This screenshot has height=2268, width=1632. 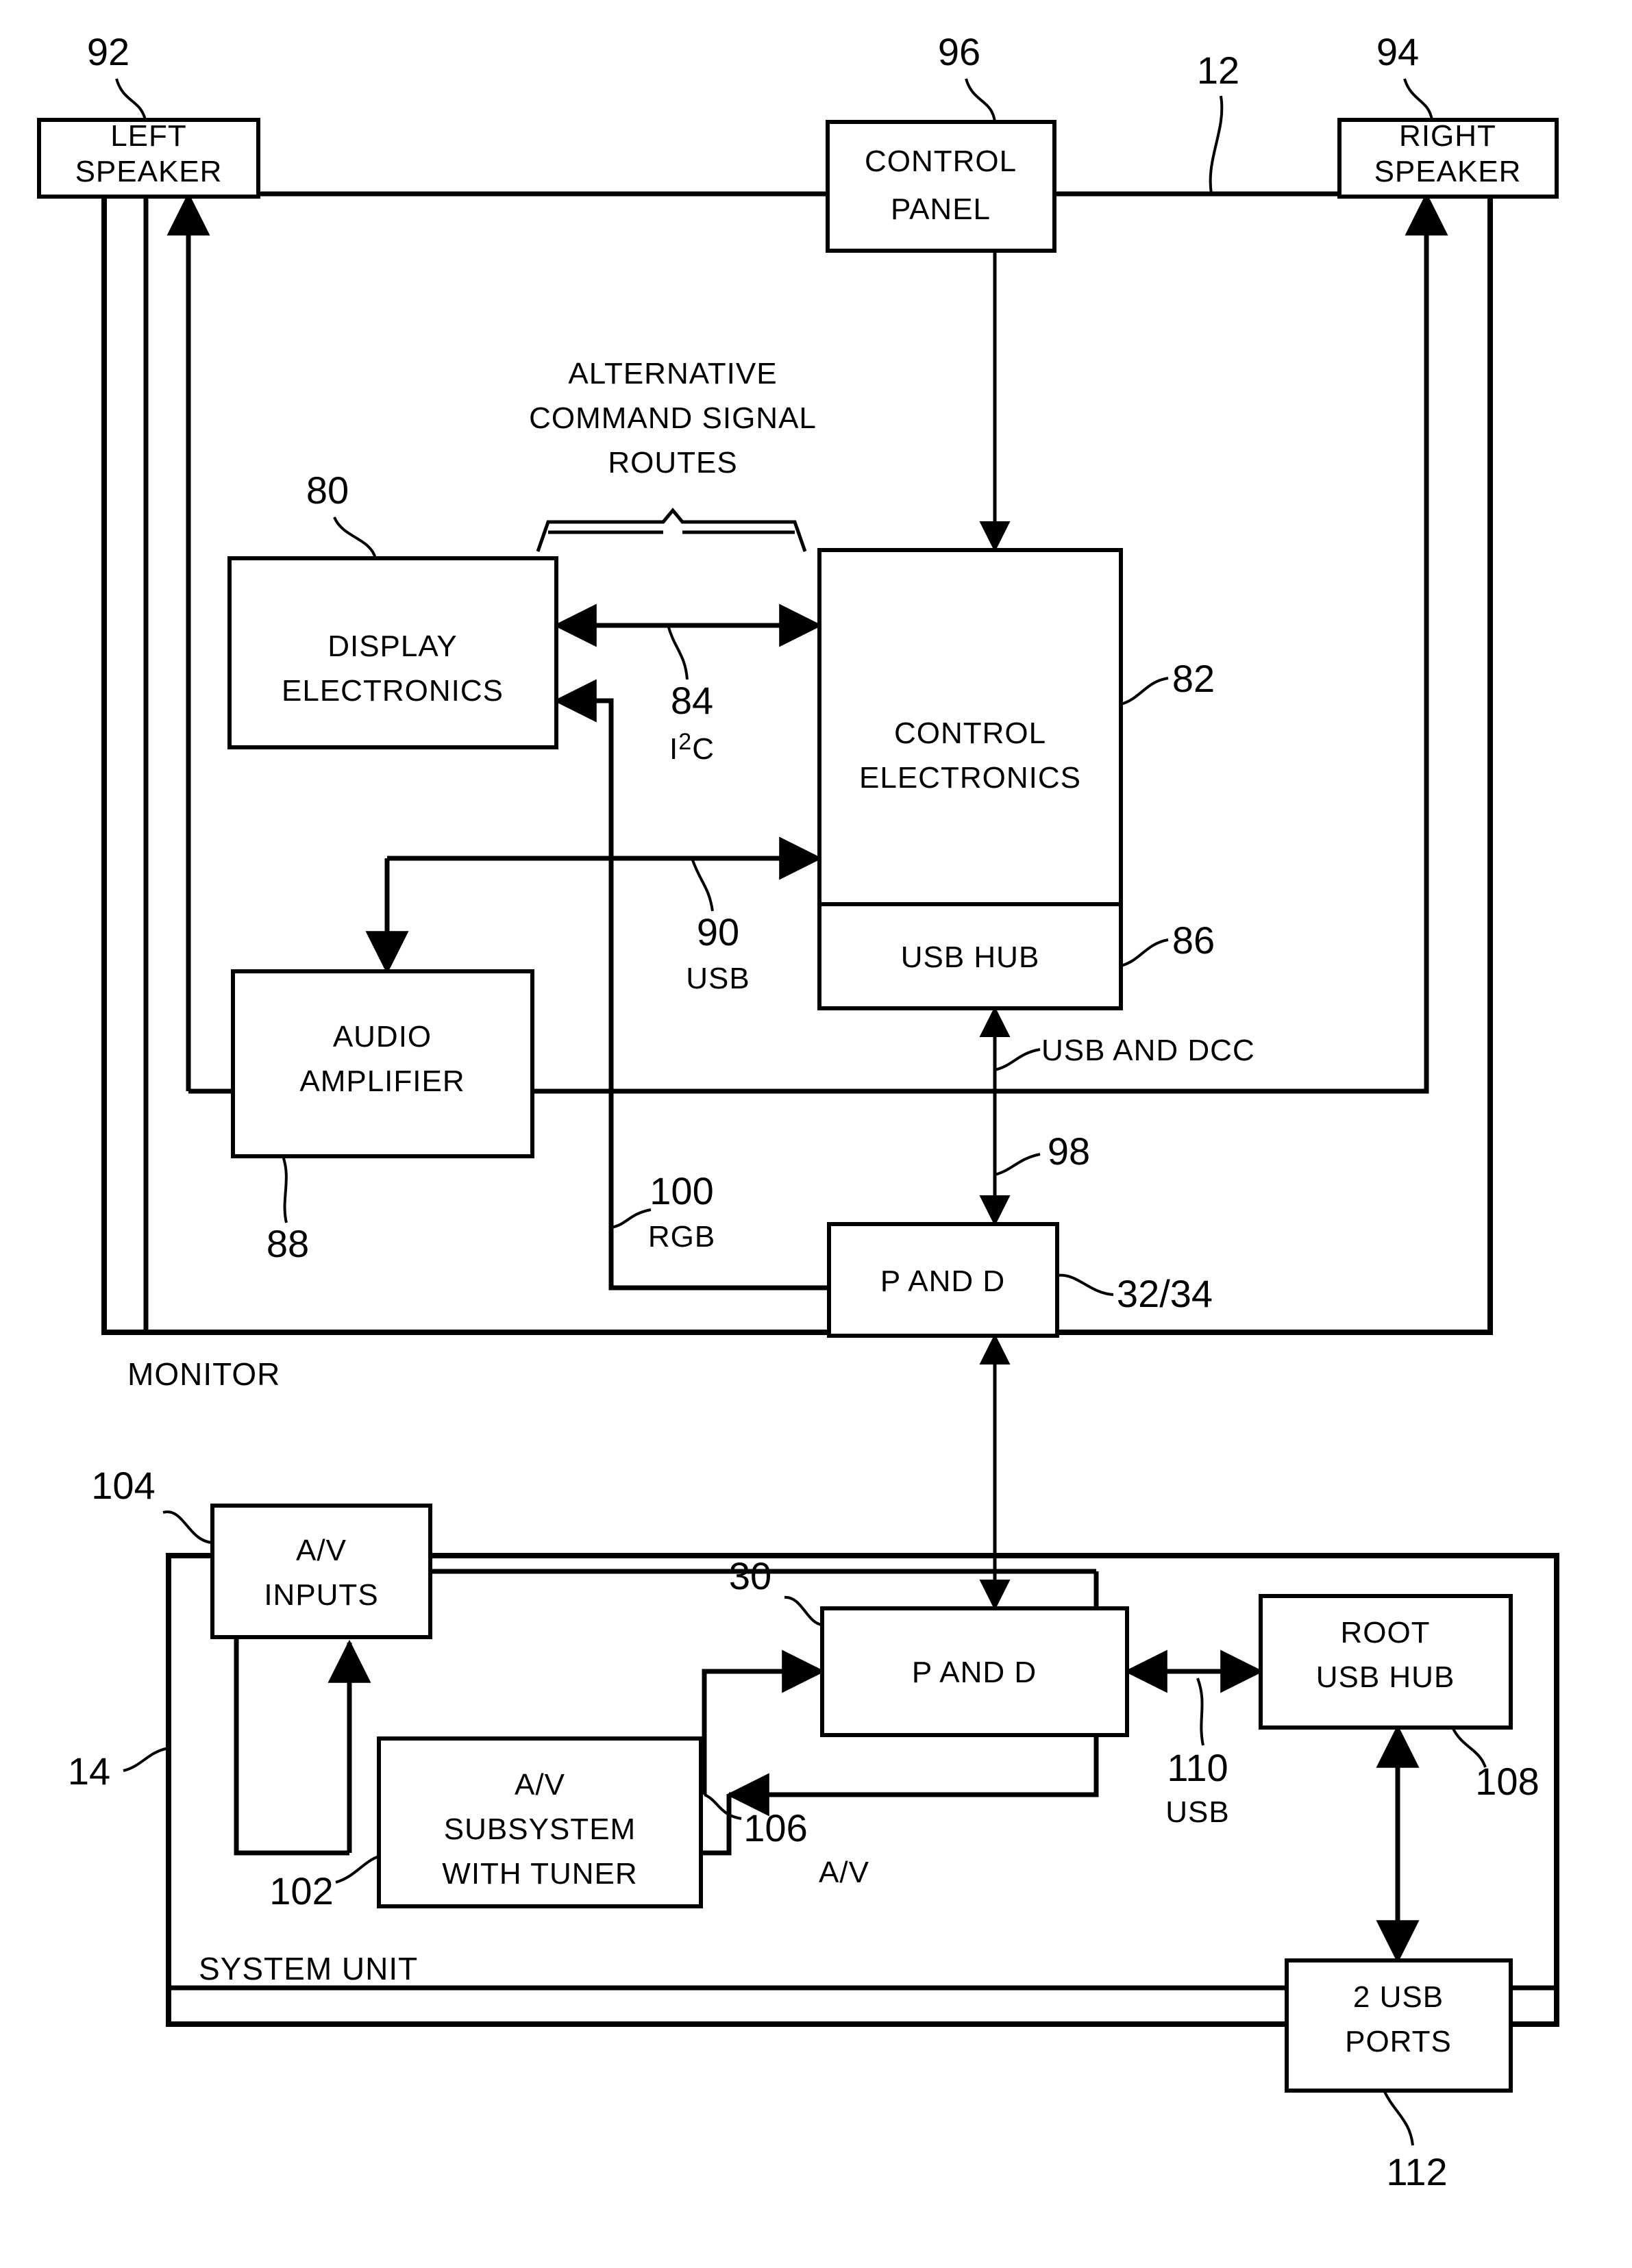 I want to click on control-electronics-label-line2: ELECTRONICS, so click(x=970, y=778).